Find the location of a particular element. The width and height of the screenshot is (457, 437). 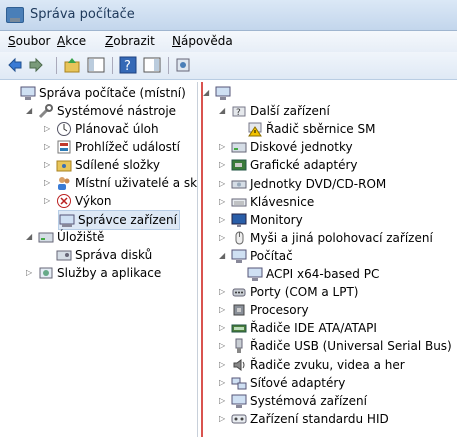

tree-item: ▷ Klávesnice is located at coordinates (329, 202).